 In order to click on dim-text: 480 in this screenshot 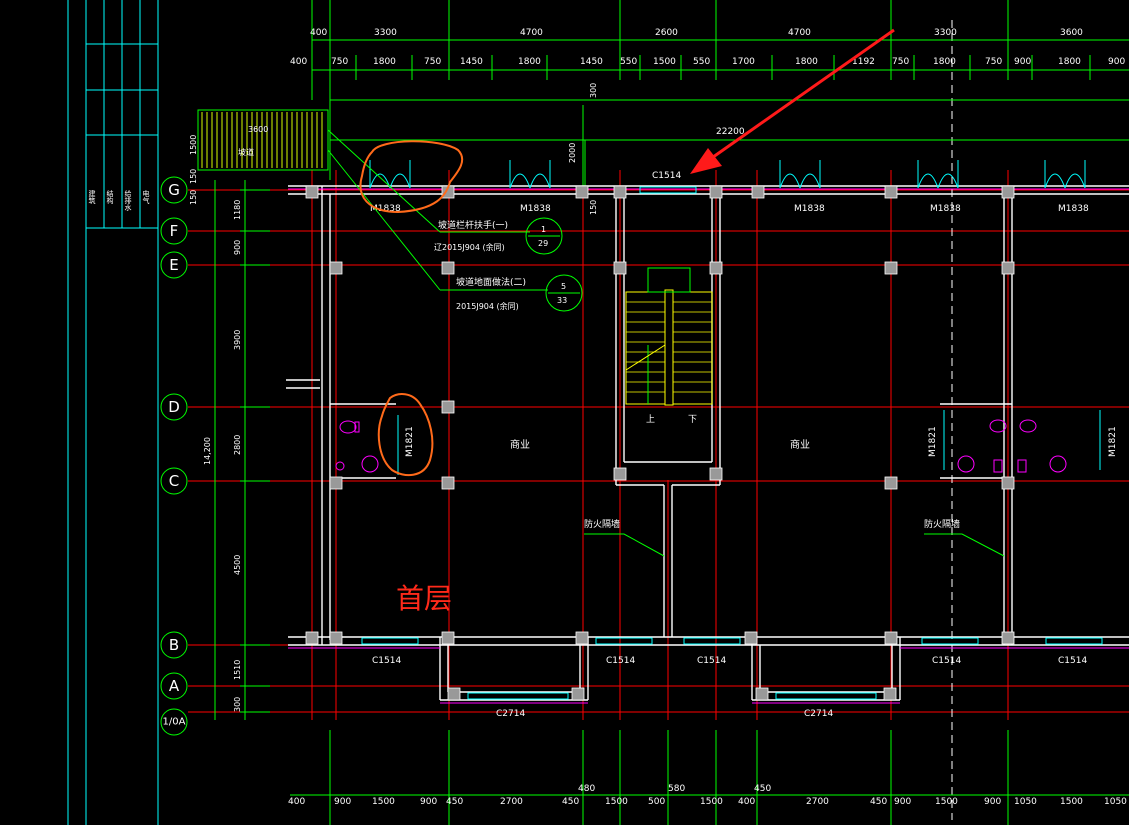, I will do `click(586, 789)`.